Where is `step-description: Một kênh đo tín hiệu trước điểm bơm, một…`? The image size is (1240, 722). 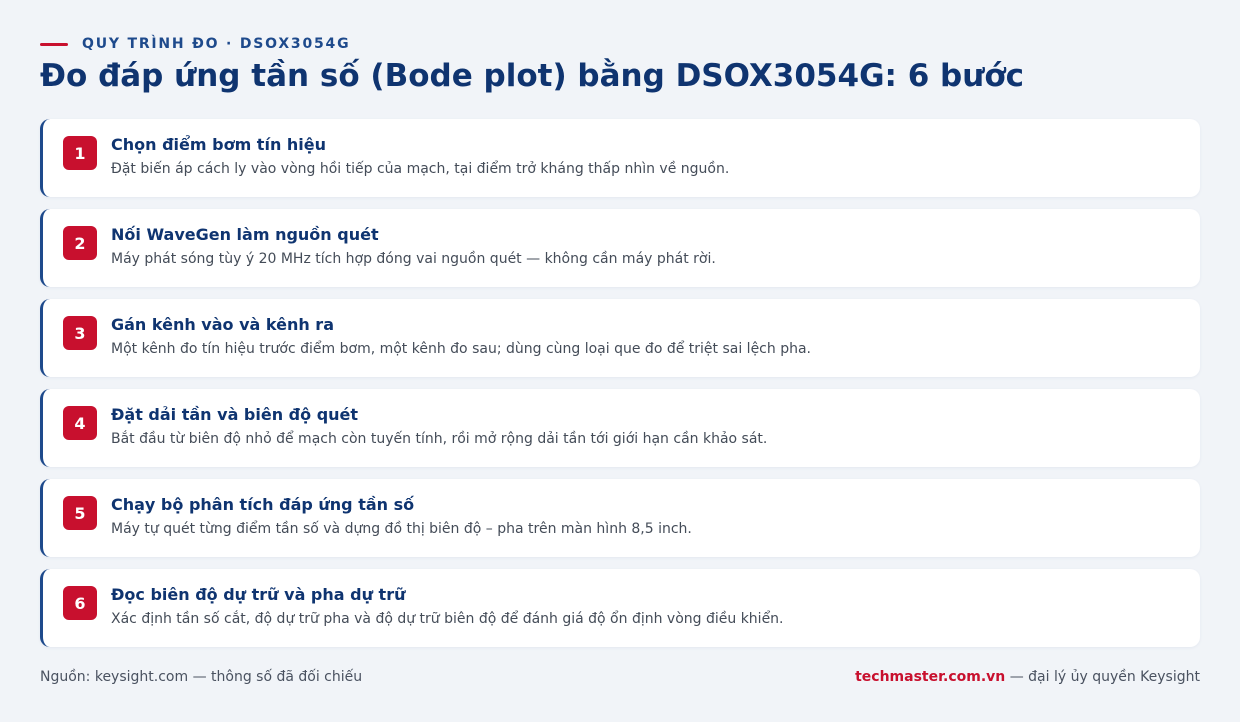 step-description: Một kênh đo tín hiệu trước điểm bơm, một… is located at coordinates (461, 349).